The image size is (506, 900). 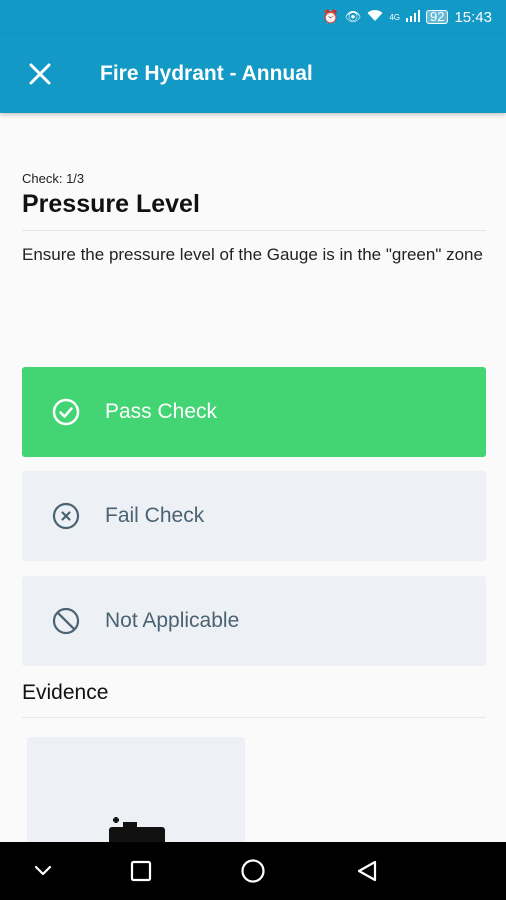 What do you see at coordinates (254, 412) in the screenshot?
I see `pass-check-button: Pass Check` at bounding box center [254, 412].